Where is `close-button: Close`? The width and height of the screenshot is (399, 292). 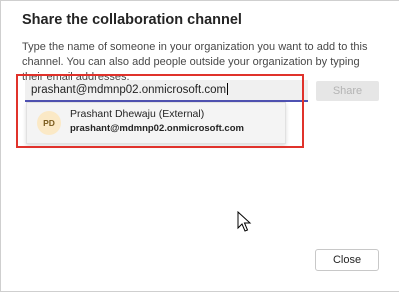
close-button: Close is located at coordinates (347, 260).